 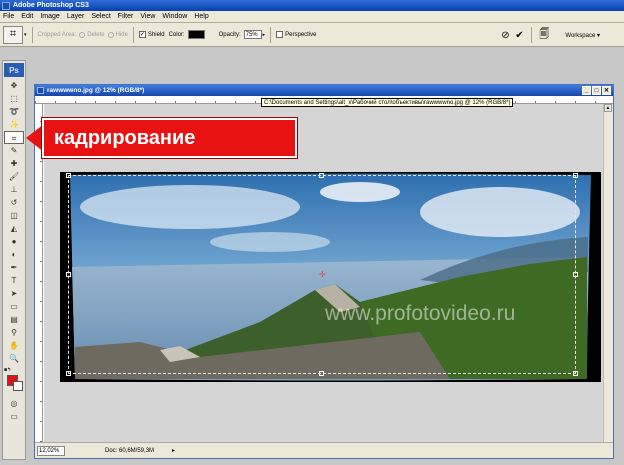 What do you see at coordinates (586, 90) in the screenshot?
I see `minimize-icon: _` at bounding box center [586, 90].